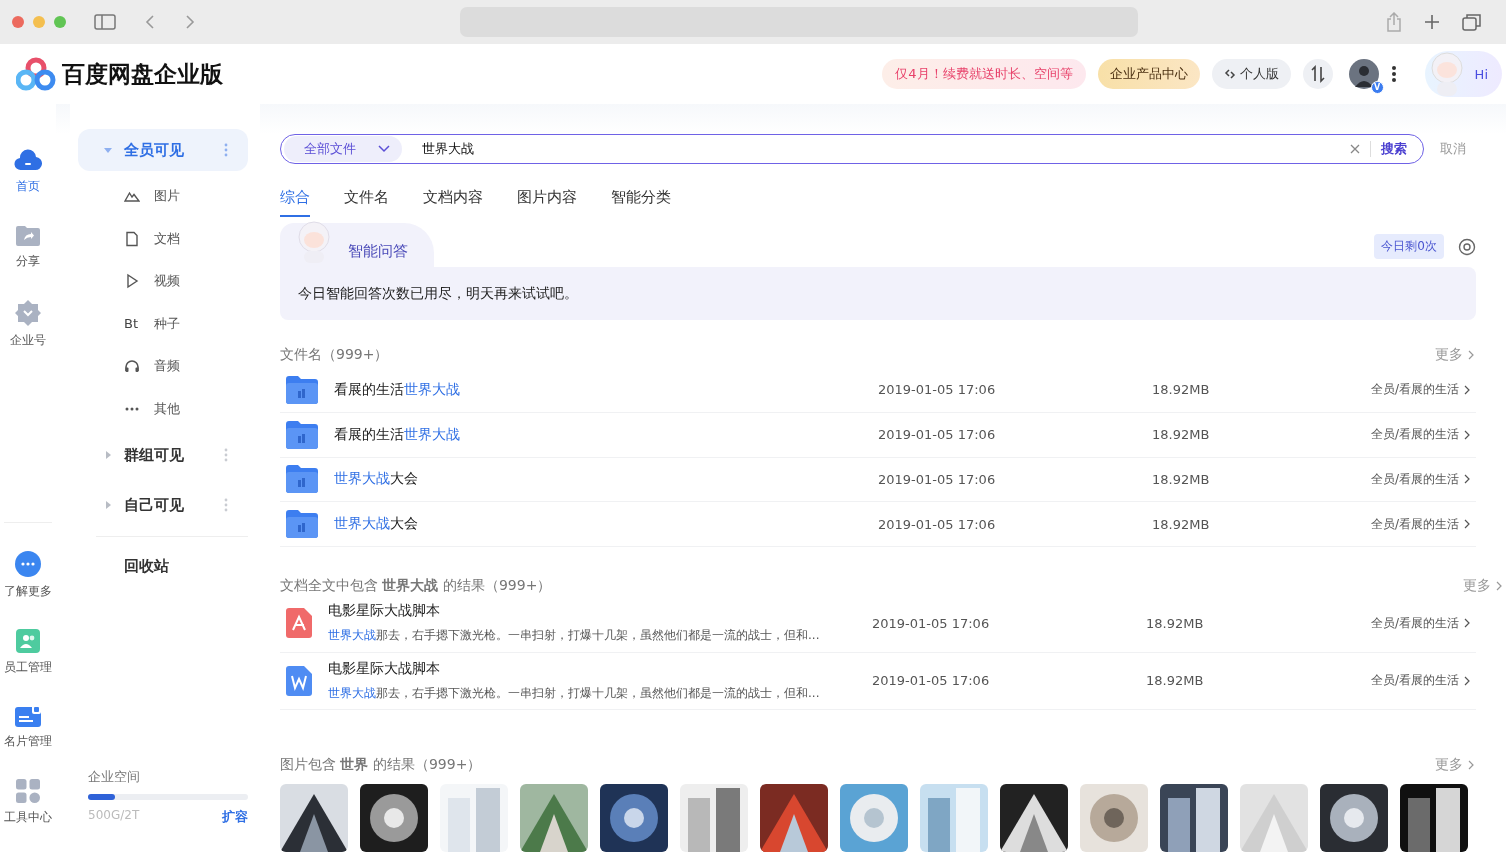  What do you see at coordinates (163, 408) in the screenshot?
I see `tree-item: 其他` at bounding box center [163, 408].